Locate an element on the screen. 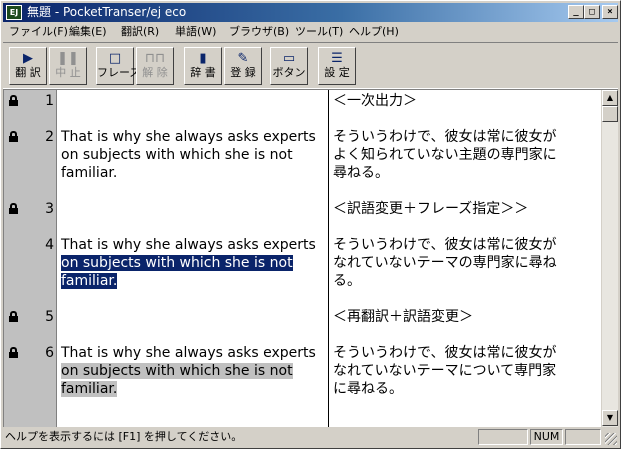 This screenshot has height=449, width=621. phrase-icon: □ is located at coordinates (115, 58).